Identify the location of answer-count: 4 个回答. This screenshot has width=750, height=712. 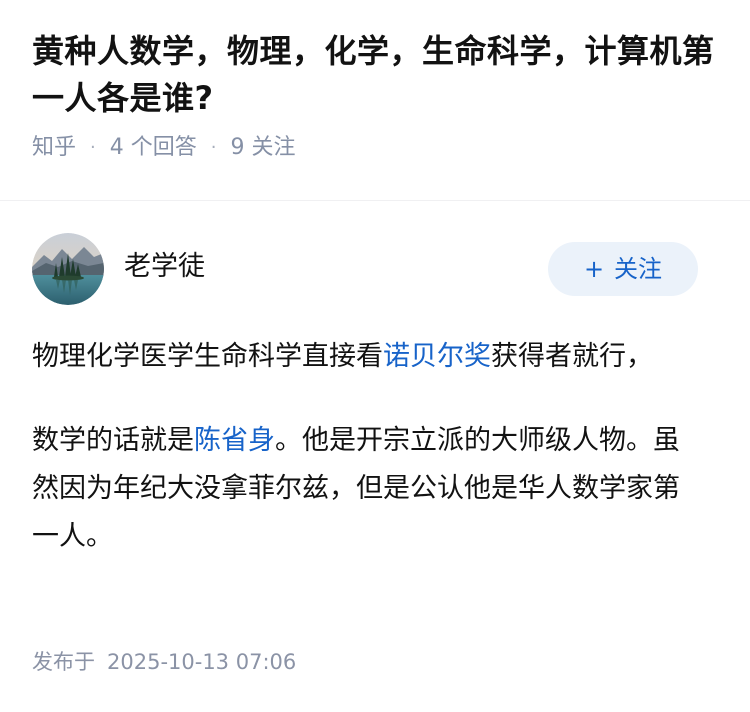
(153, 148).